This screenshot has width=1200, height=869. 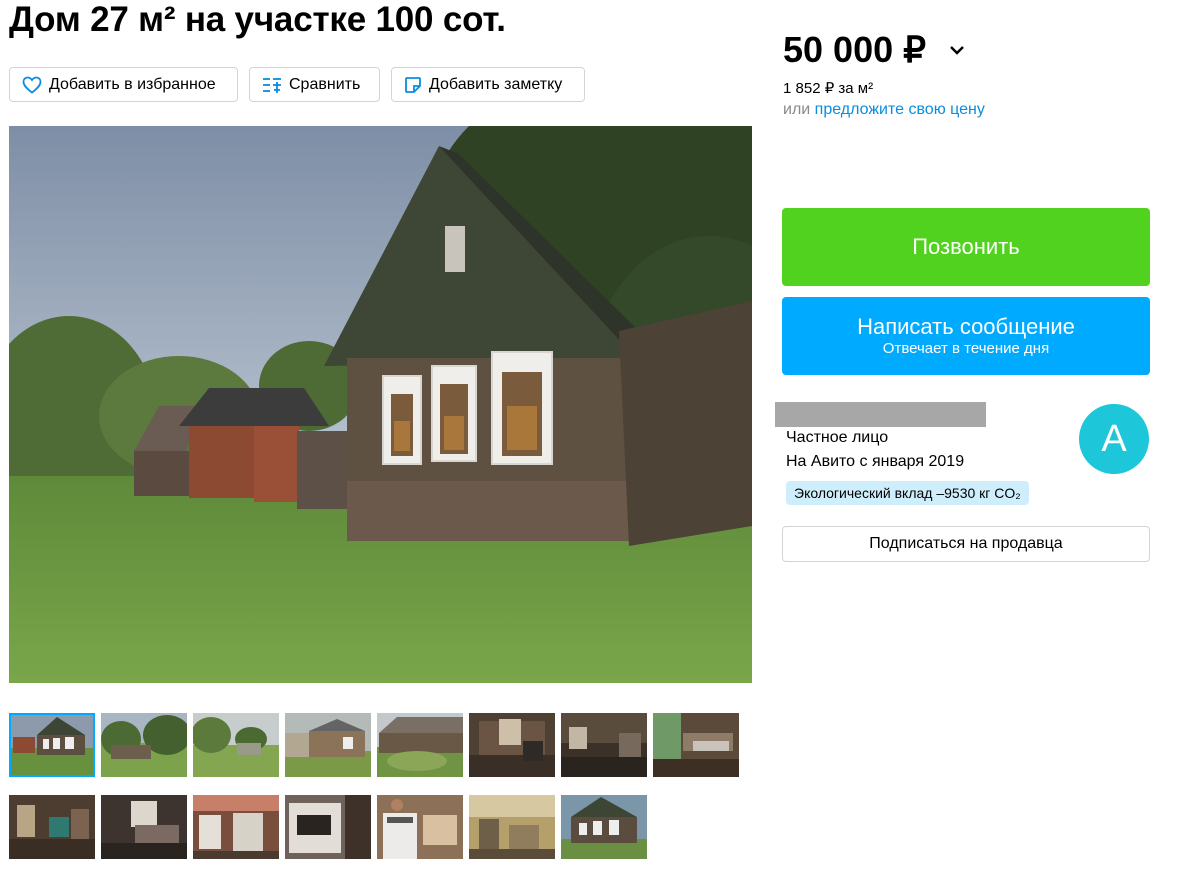 I want to click on seller-name-redacted, so click(x=880, y=414).